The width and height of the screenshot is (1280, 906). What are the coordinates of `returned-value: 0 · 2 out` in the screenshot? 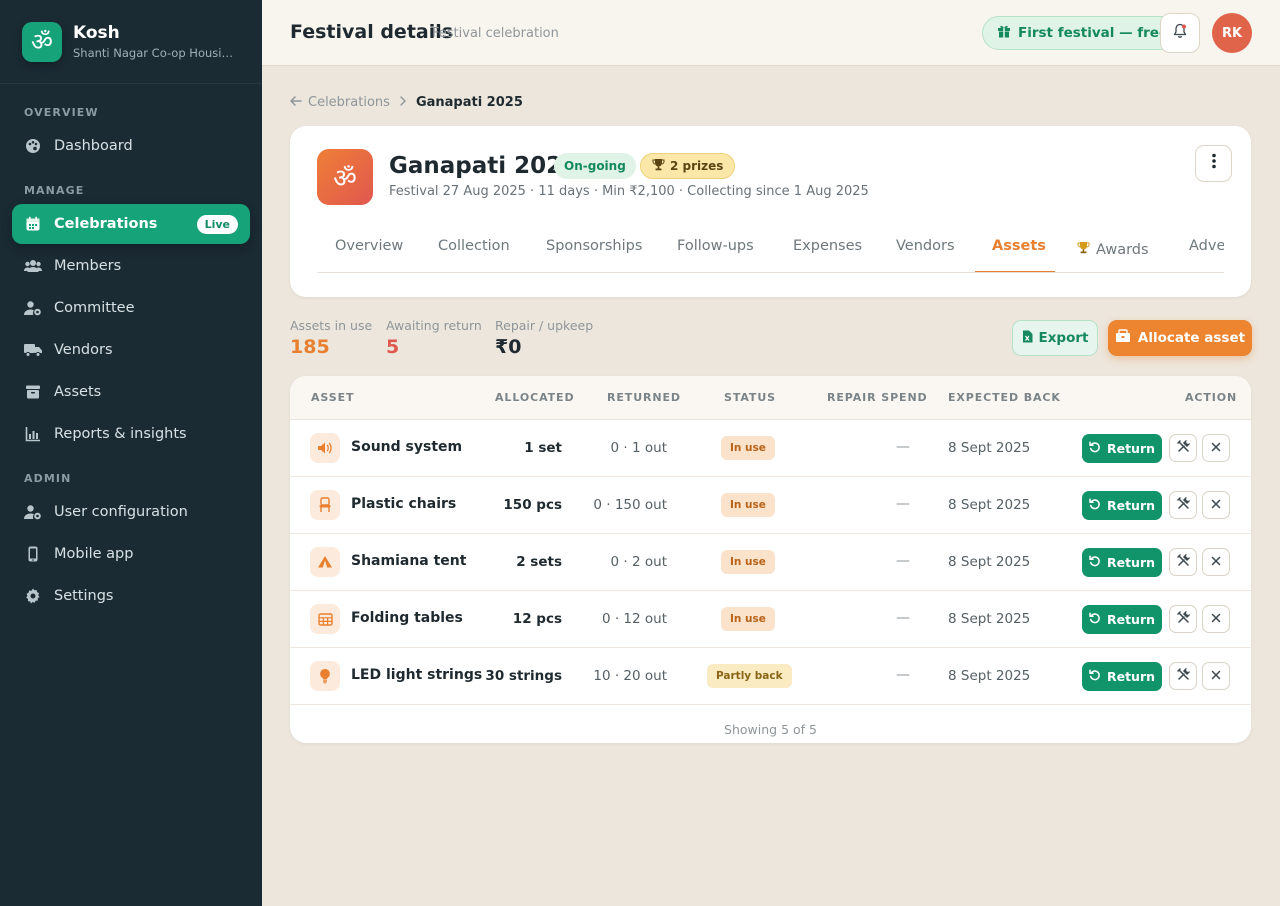 It's located at (638, 562).